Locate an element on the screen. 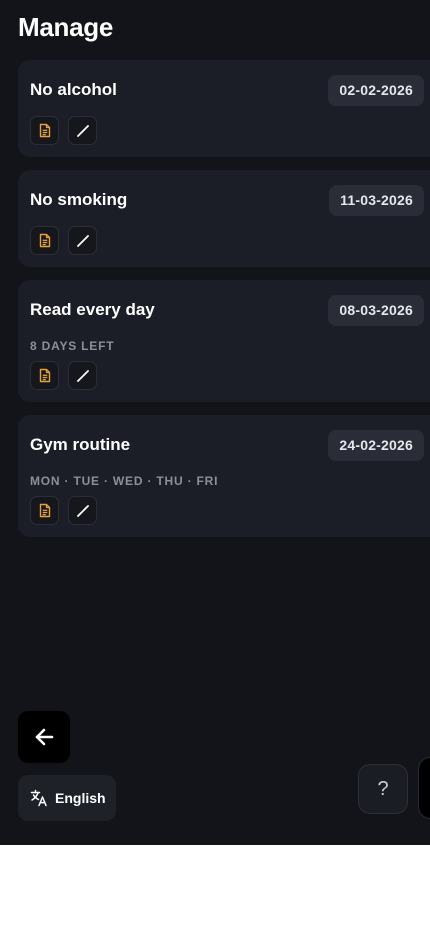  habit-card: No alcohol 02-02-2026 is located at coordinates (224, 108).